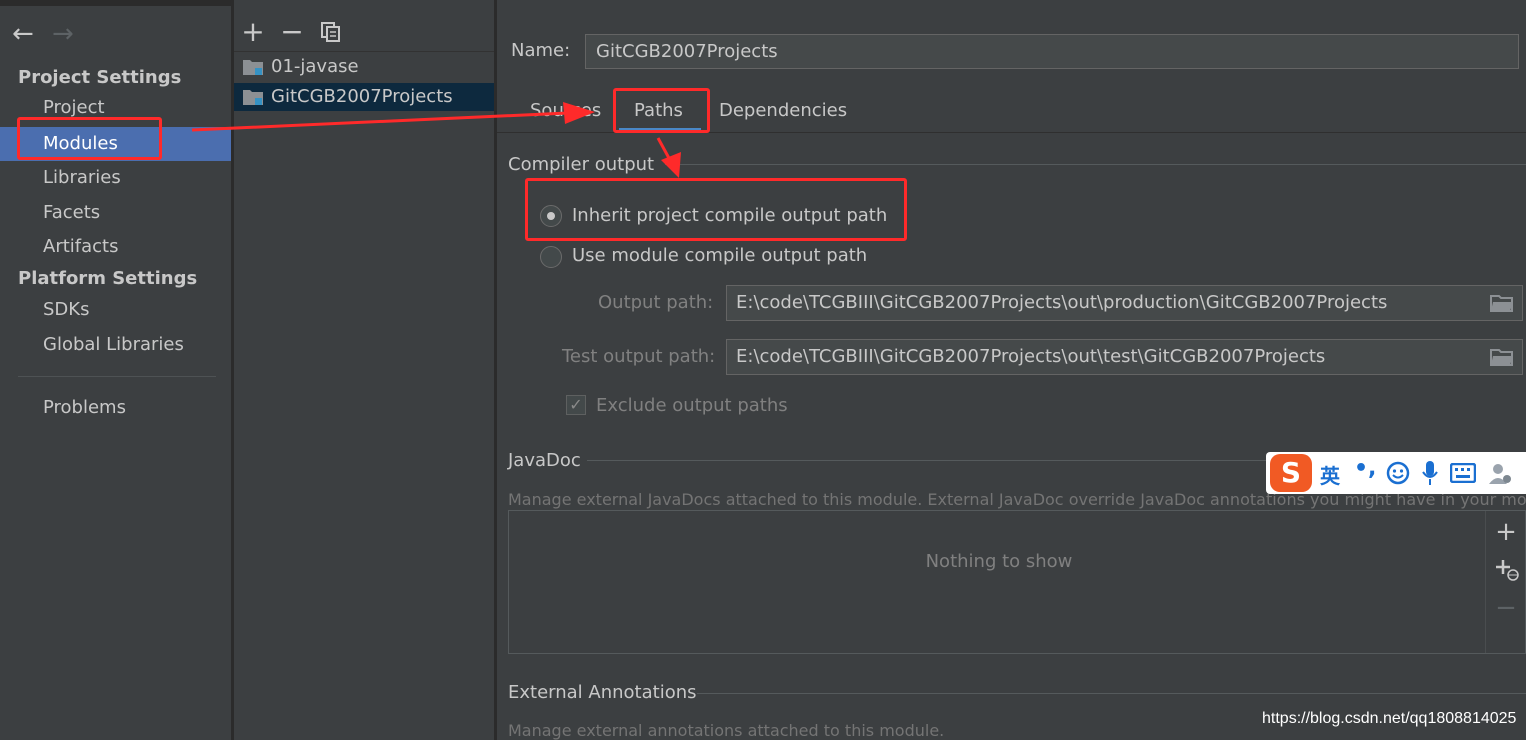 The image size is (1526, 740). I want to click on empty-state-text: Nothing to show, so click(999, 561).